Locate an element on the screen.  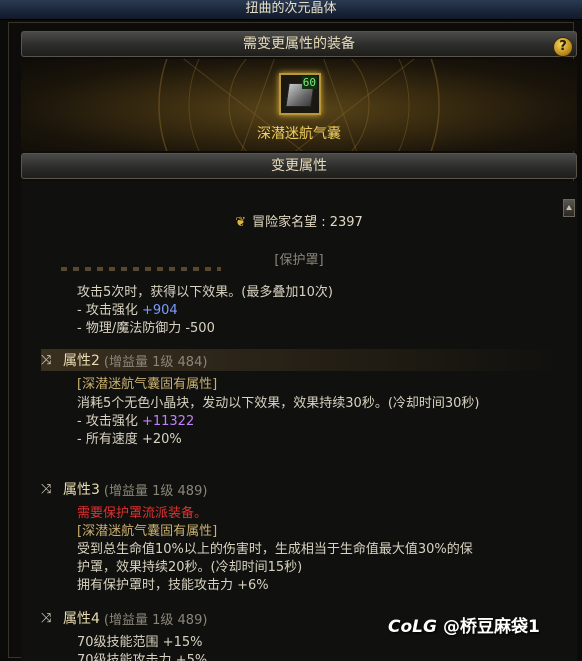
fame-display: ❦ 冒险家名望 : 2397 is located at coordinates (299, 220).